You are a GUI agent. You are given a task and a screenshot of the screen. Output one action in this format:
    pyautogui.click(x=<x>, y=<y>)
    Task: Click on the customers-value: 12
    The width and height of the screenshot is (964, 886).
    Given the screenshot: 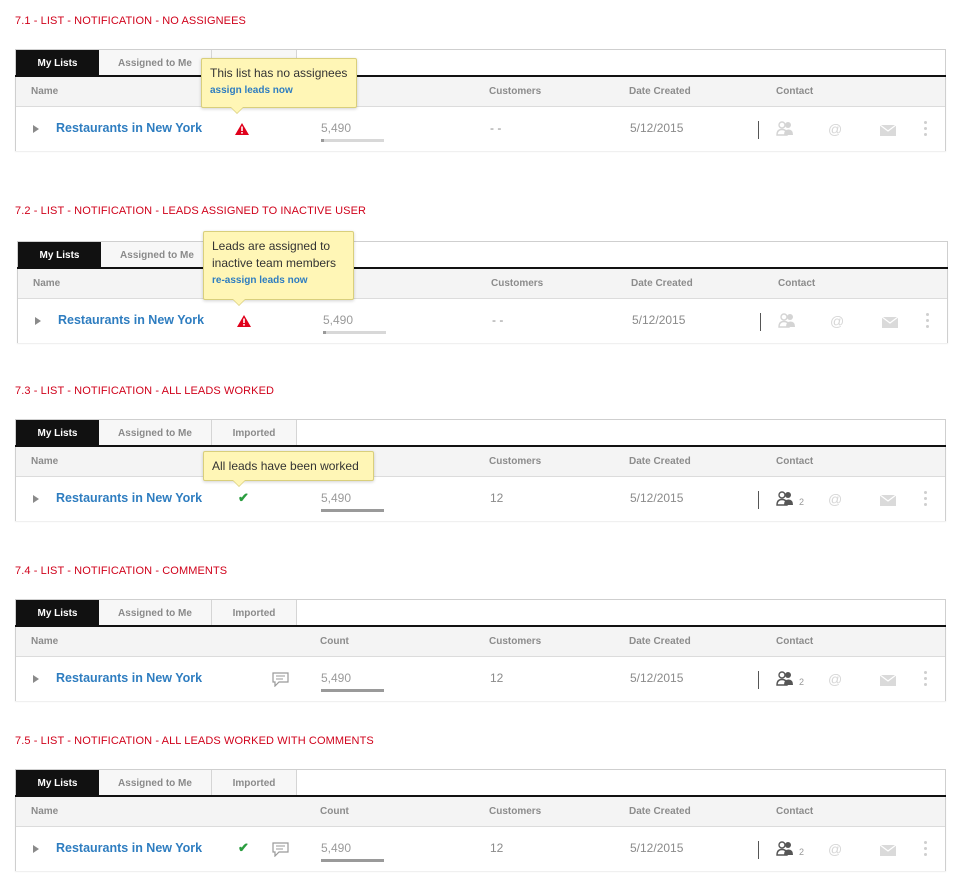 What is the action you would take?
    pyautogui.click(x=497, y=678)
    